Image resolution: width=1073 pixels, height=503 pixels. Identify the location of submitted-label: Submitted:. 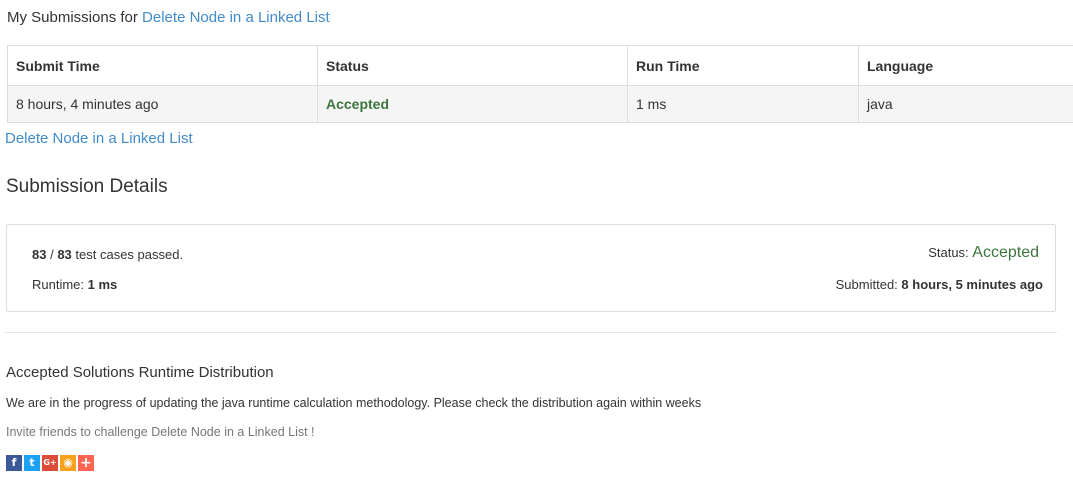
(868, 284).